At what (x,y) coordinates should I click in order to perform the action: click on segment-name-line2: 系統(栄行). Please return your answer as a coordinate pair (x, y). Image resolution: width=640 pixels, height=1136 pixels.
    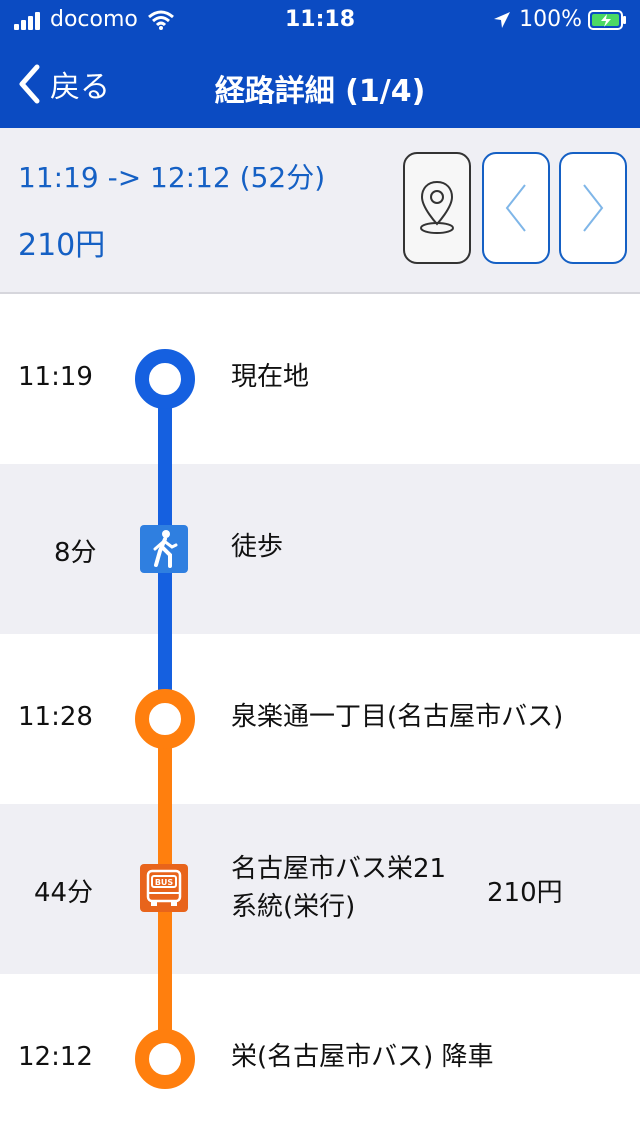
    Looking at the image, I should click on (293, 907).